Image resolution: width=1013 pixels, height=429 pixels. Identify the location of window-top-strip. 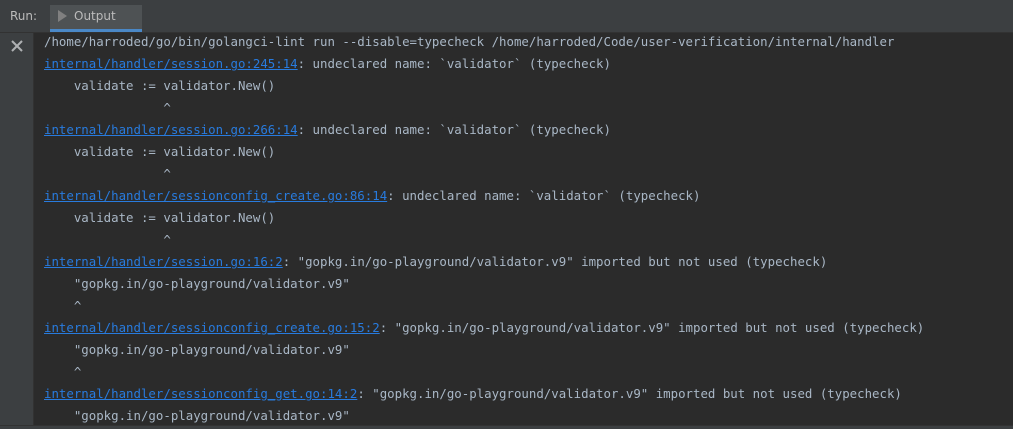
(506, 3).